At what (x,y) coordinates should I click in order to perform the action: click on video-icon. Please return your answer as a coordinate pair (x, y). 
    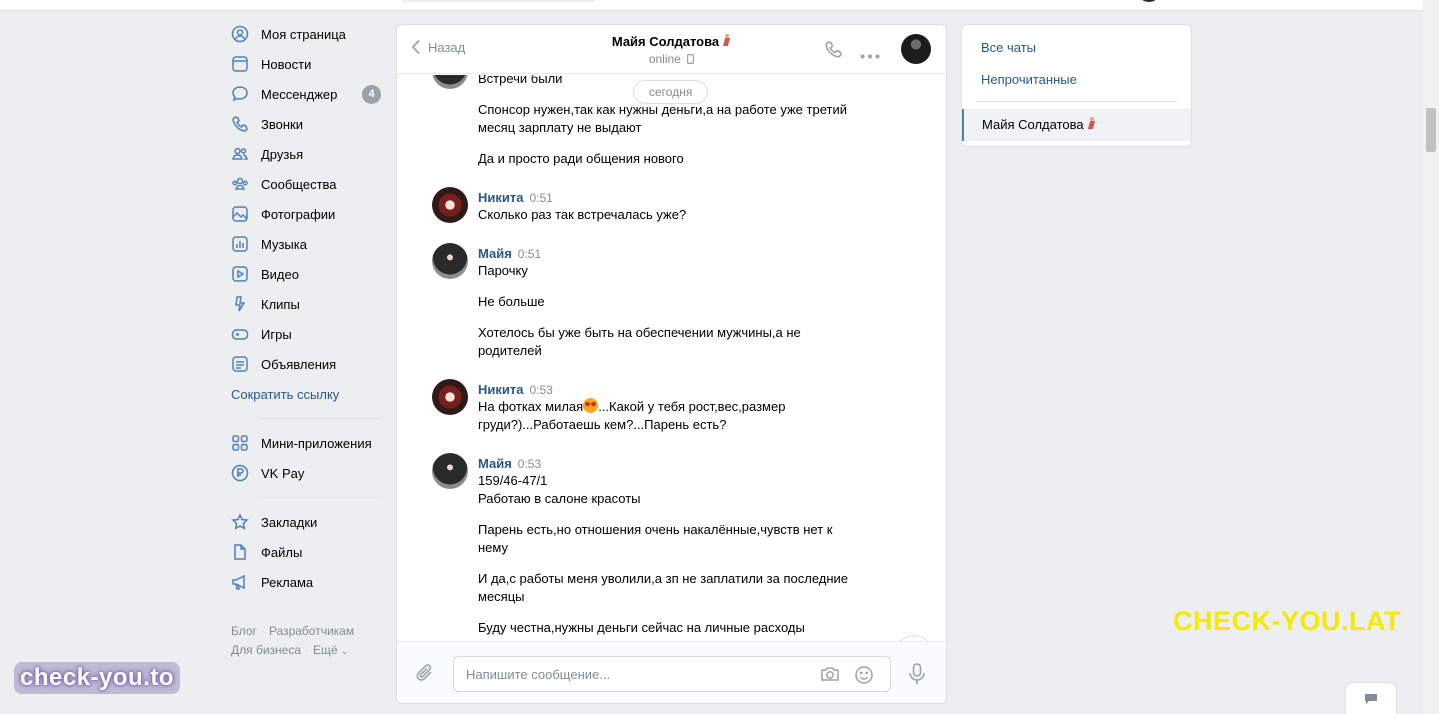
    Looking at the image, I should click on (240, 274).